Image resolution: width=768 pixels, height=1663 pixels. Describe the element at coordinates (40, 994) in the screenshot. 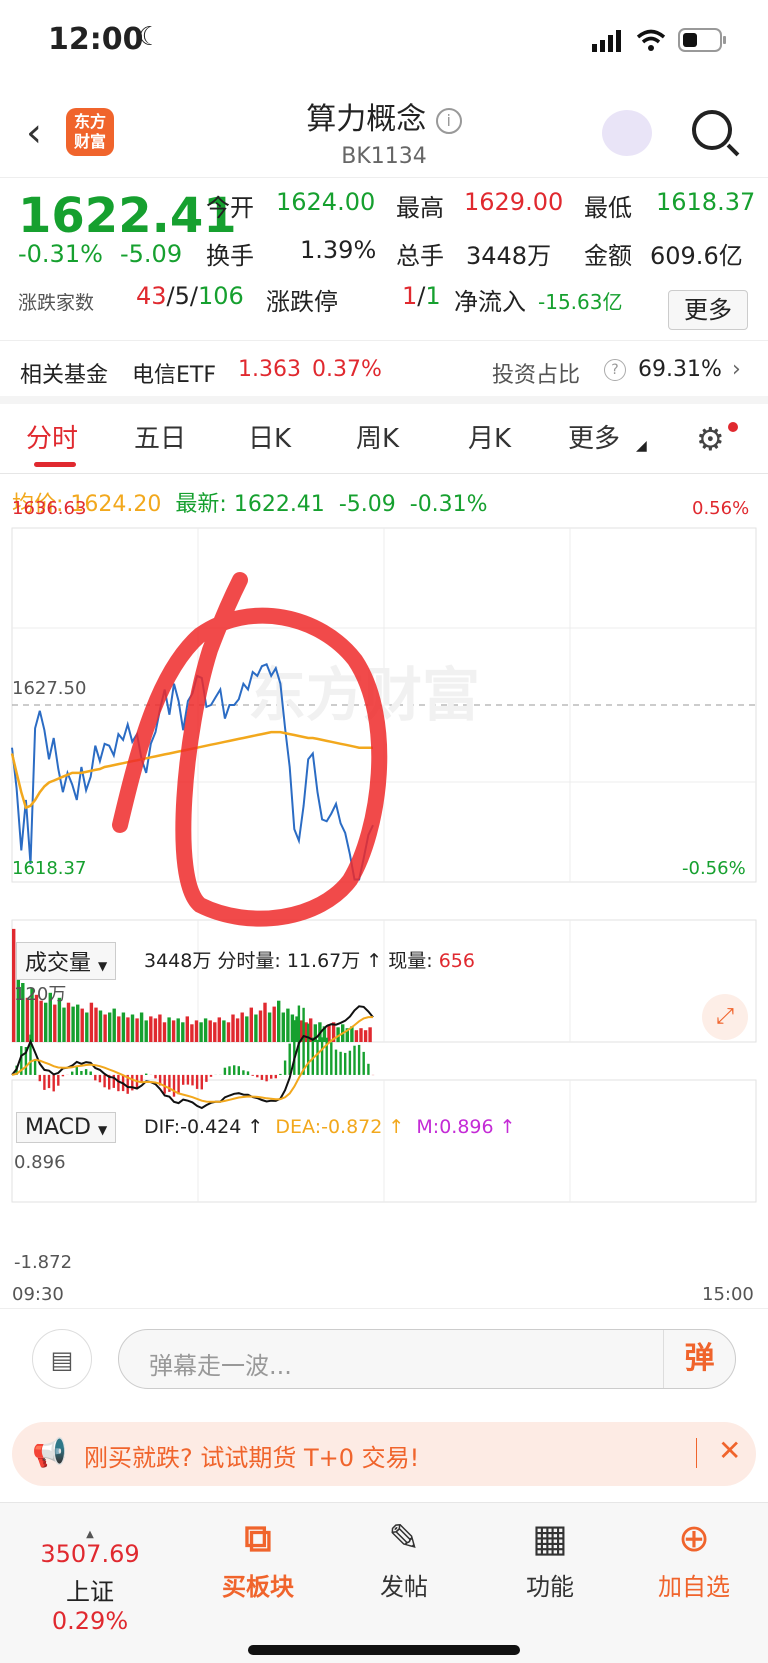

I see `volume-axis-max: 120万` at that location.